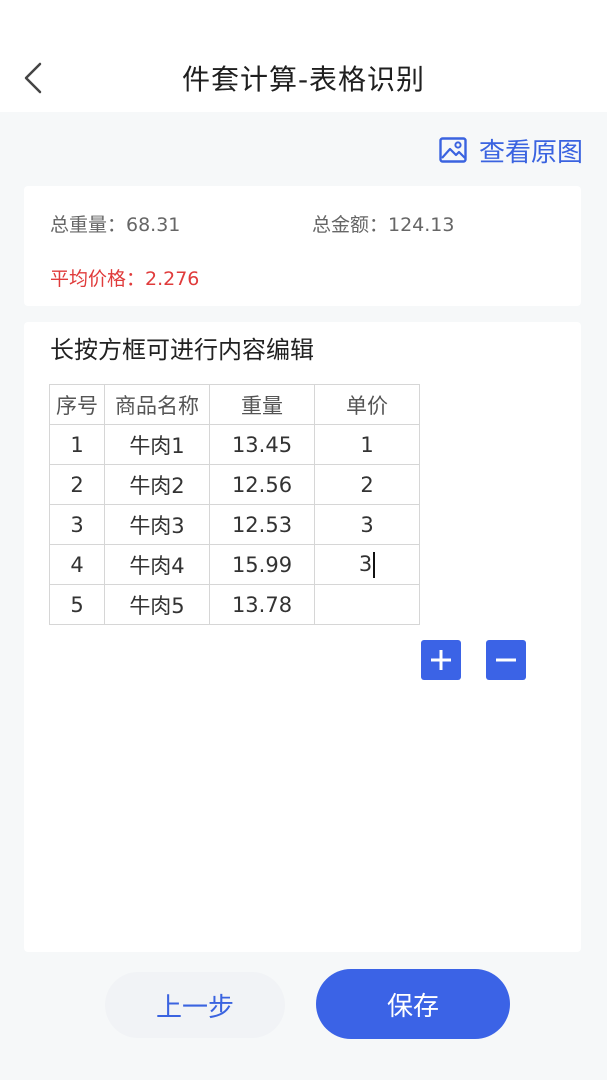 The height and width of the screenshot is (1080, 607). I want to click on table-cell-editing: 3, so click(367, 564).